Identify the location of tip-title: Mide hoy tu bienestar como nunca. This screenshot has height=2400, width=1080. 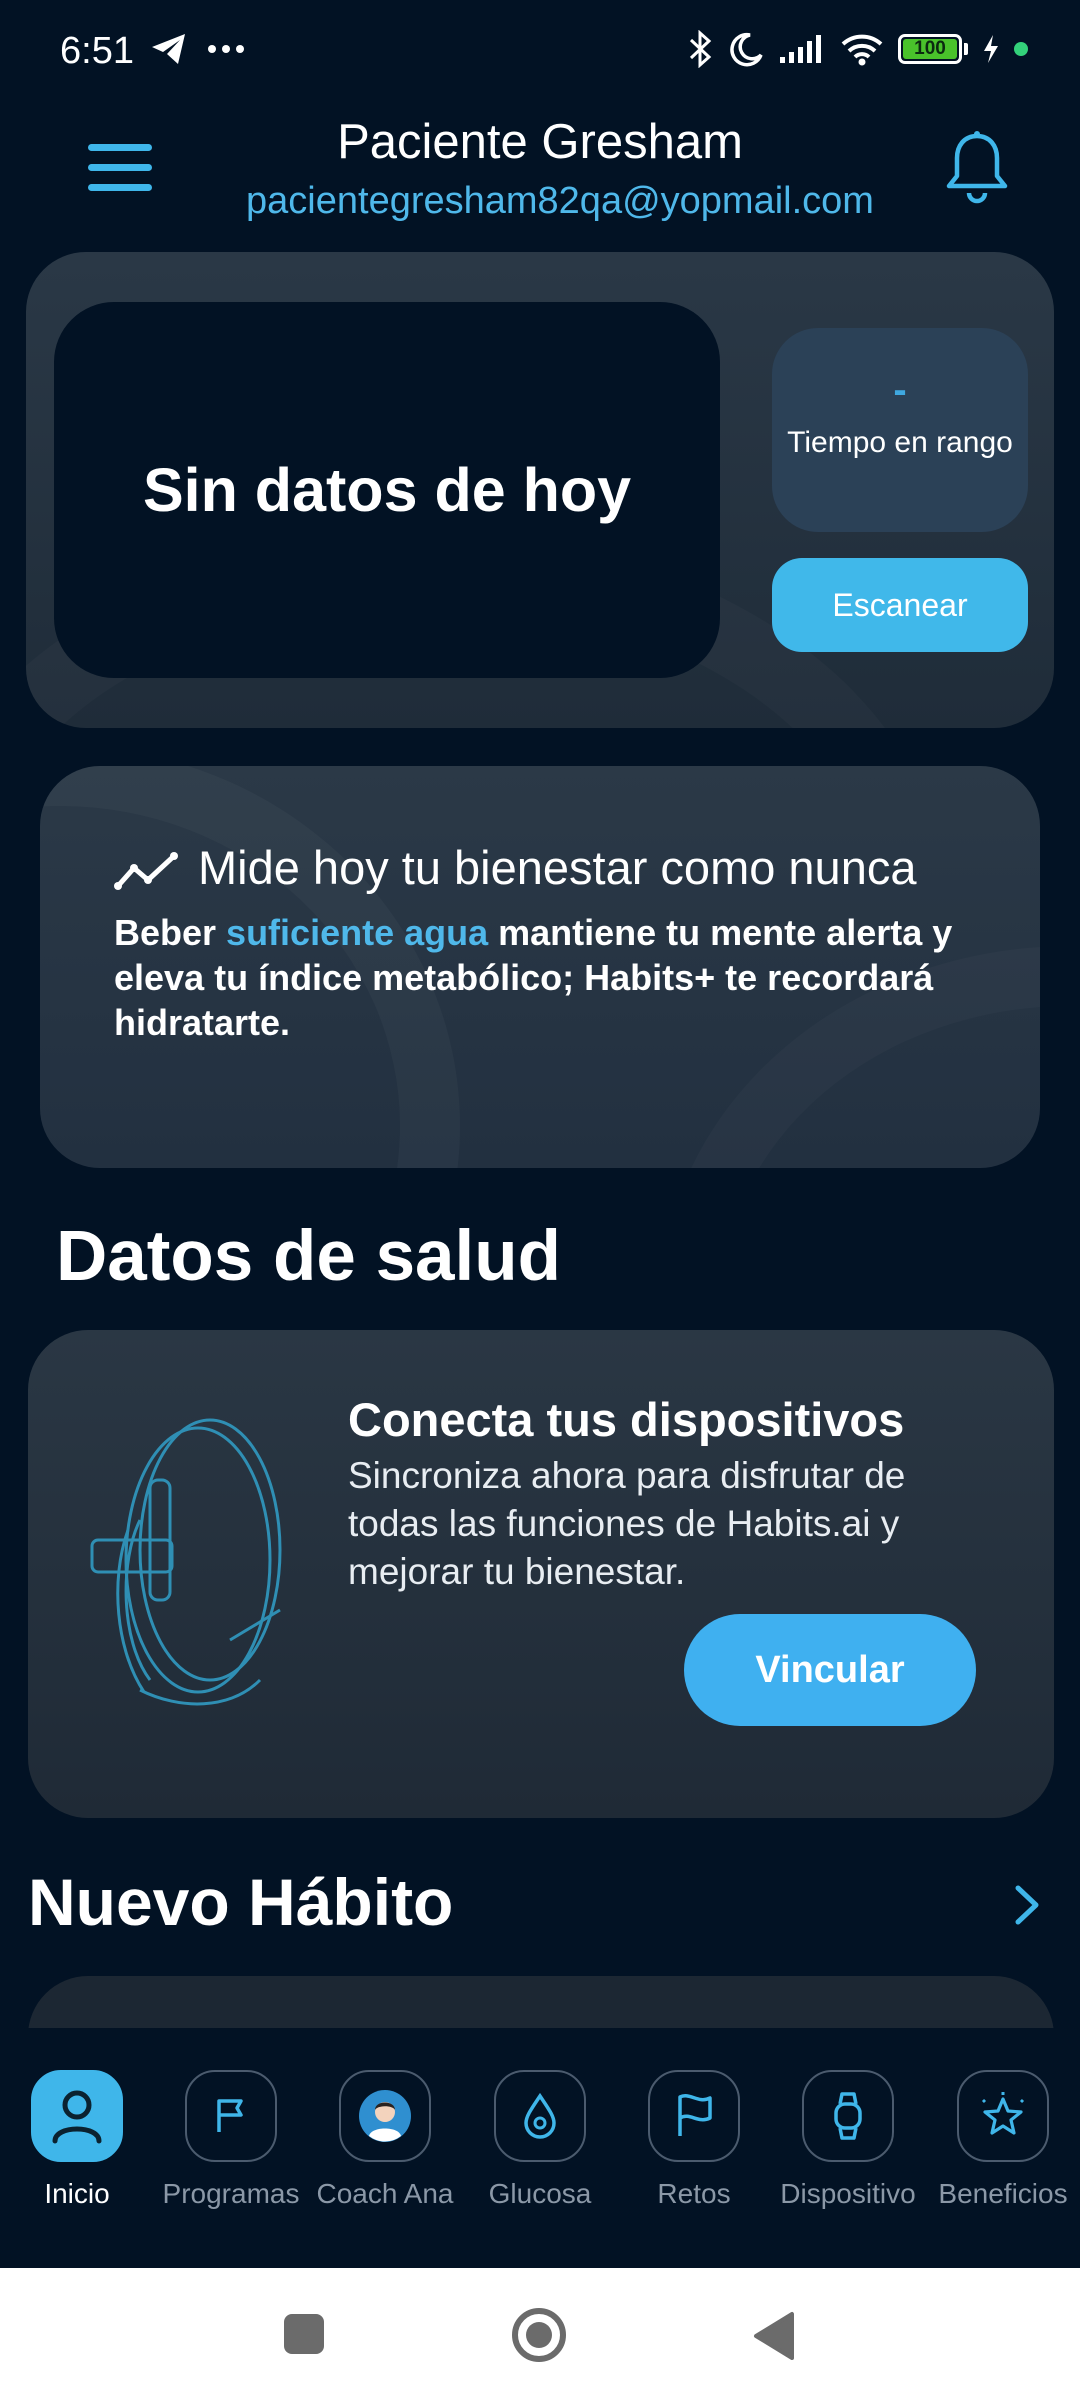
(557, 867).